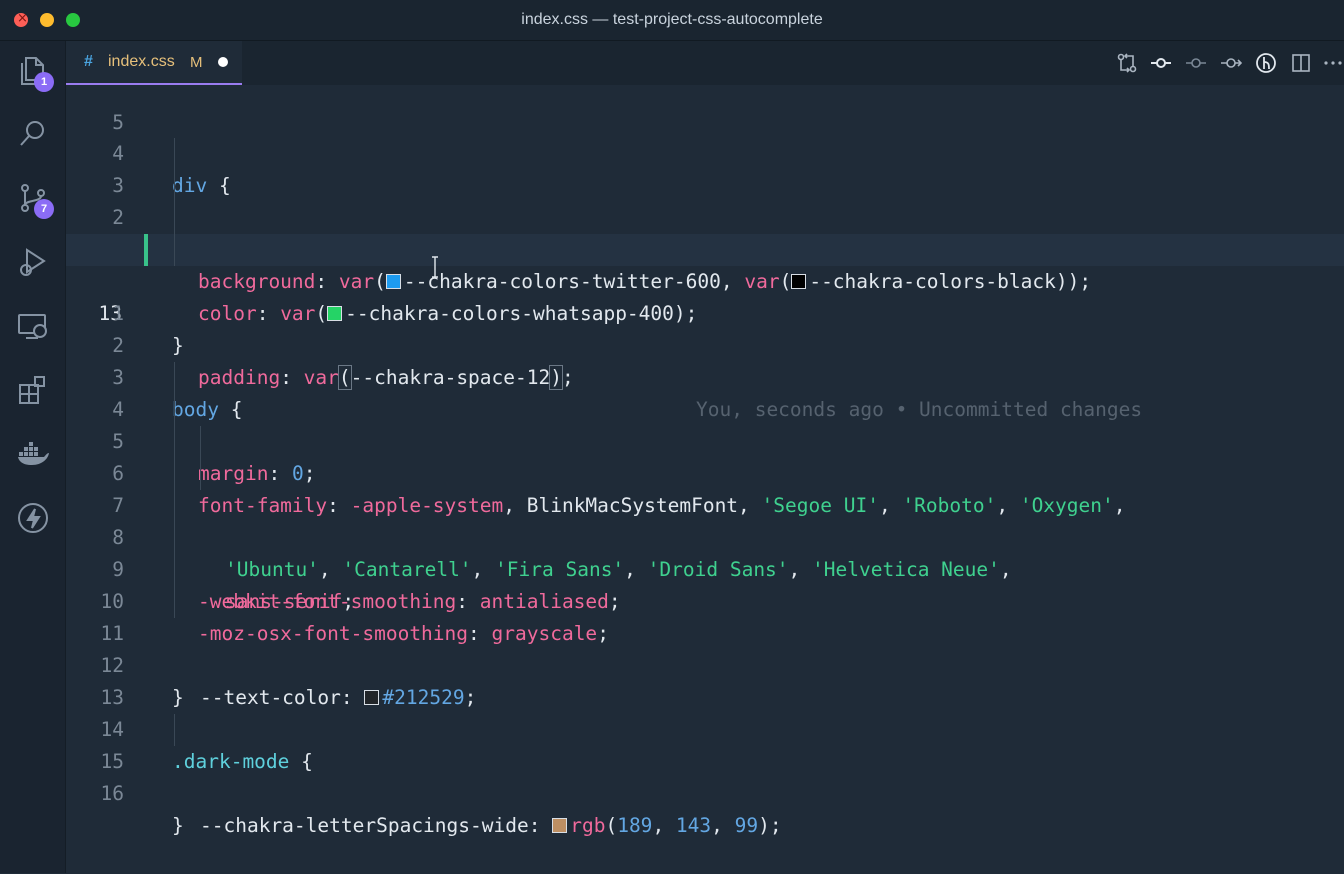 The width and height of the screenshot is (1344, 874). I want to click on code-line: 2, so click(705, 327).